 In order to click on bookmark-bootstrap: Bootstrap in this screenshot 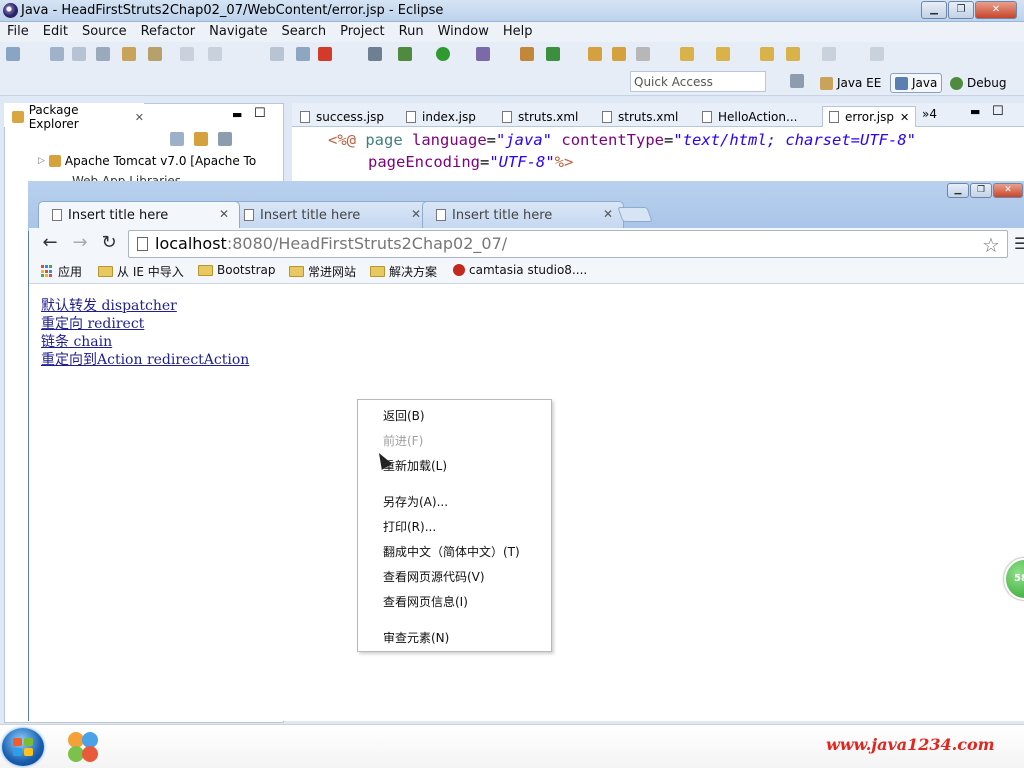, I will do `click(236, 270)`.